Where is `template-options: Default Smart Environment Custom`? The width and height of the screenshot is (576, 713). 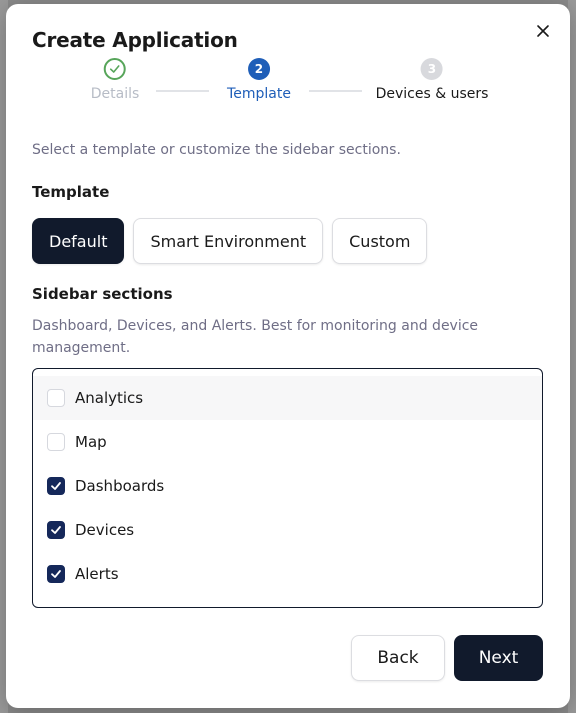
template-options: Default Smart Environment Custom is located at coordinates (230, 241).